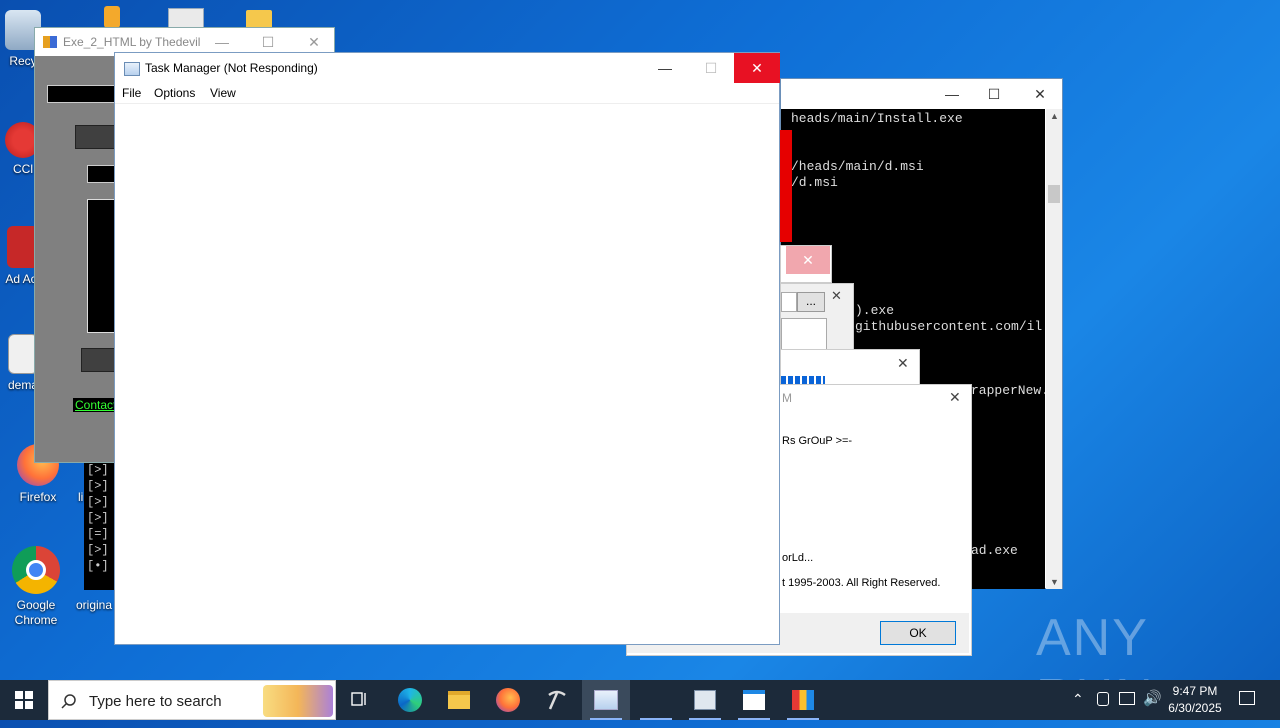 This screenshot has width=1280, height=728. What do you see at coordinates (949, 326) in the screenshot?
I see `console-line: githubusercontent.com/il` at bounding box center [949, 326].